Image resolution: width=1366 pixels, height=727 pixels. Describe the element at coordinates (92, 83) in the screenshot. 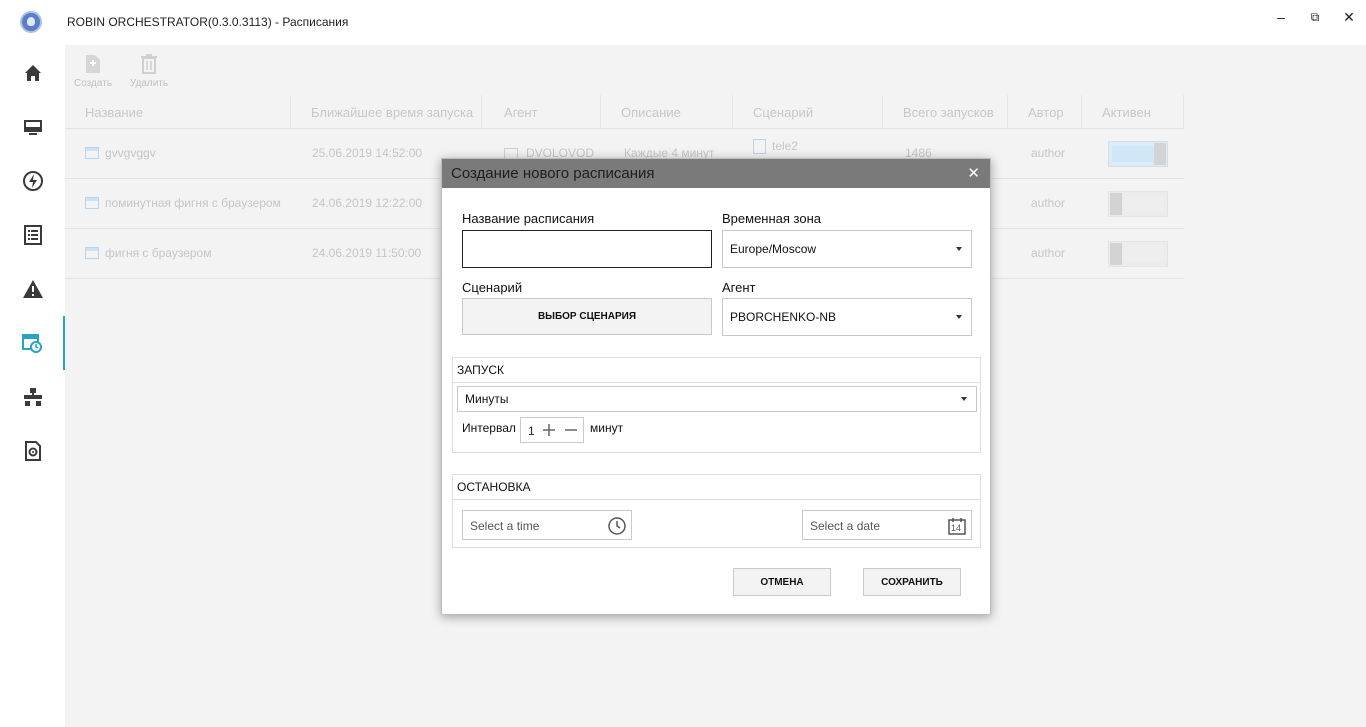

I see `create-label: Создать` at that location.